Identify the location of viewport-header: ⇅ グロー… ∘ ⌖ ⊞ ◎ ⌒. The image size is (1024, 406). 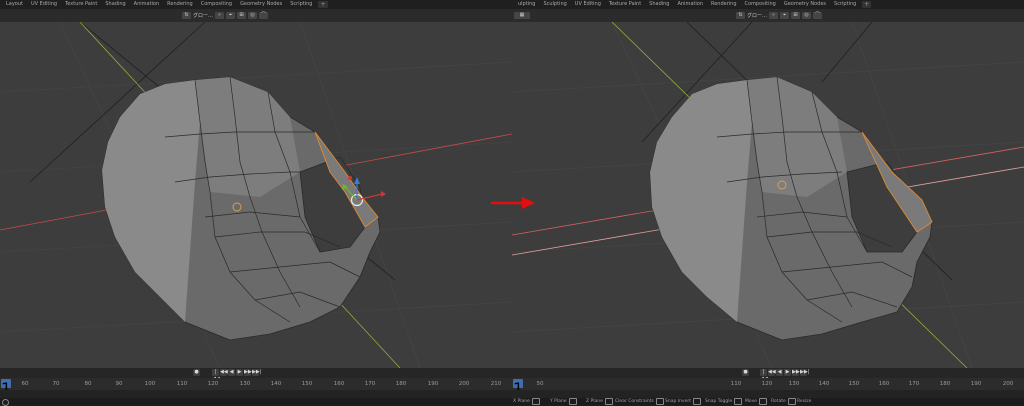
(256, 15).